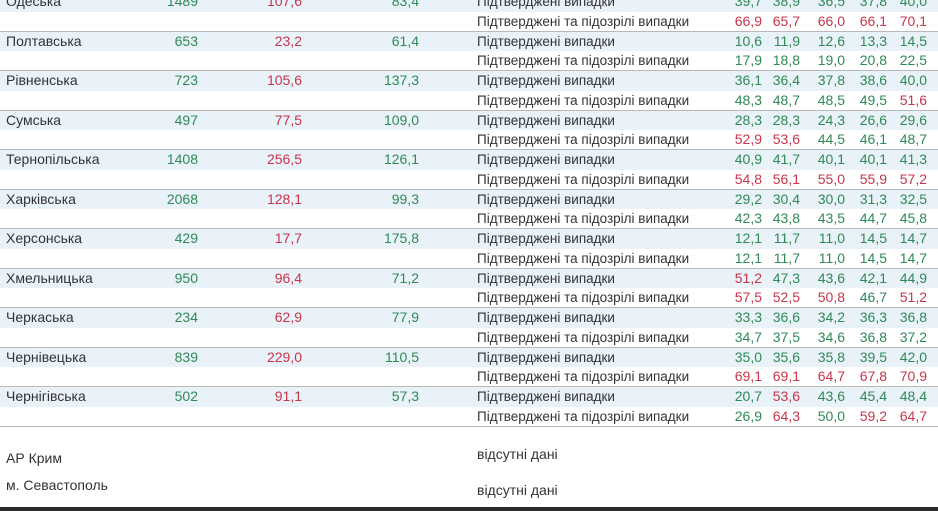  What do you see at coordinates (405, 396) in the screenshot?
I see `rate-value-2: 57,3` at bounding box center [405, 396].